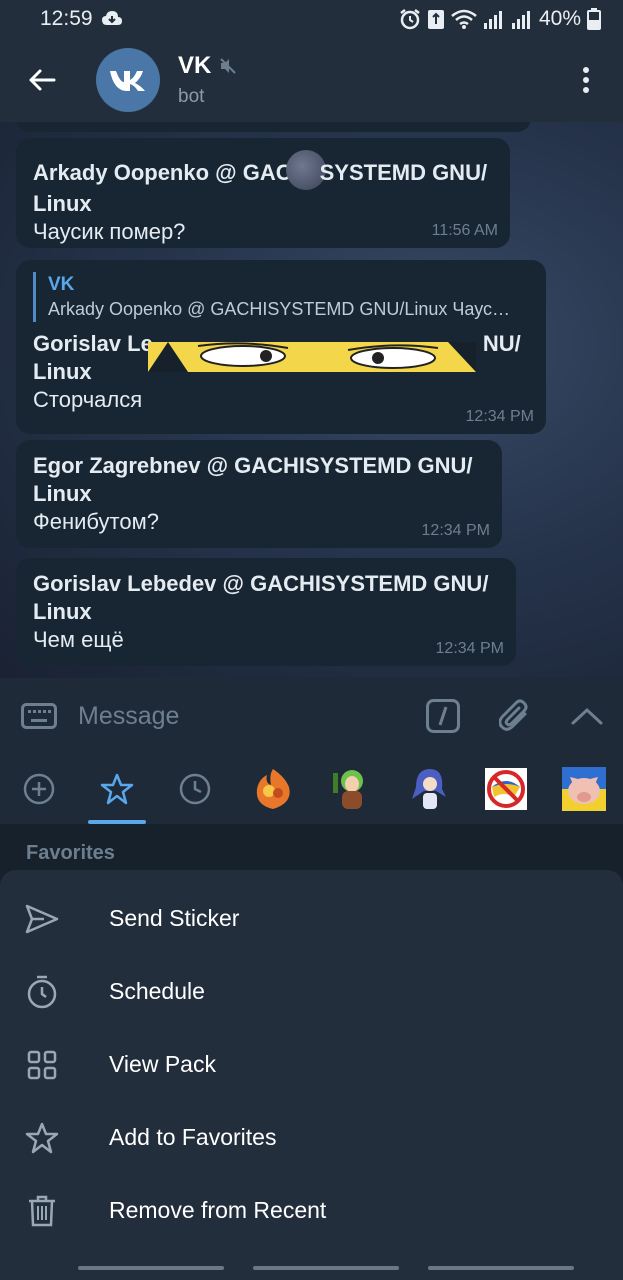  I want to click on alarm-icon, so click(410, 19).